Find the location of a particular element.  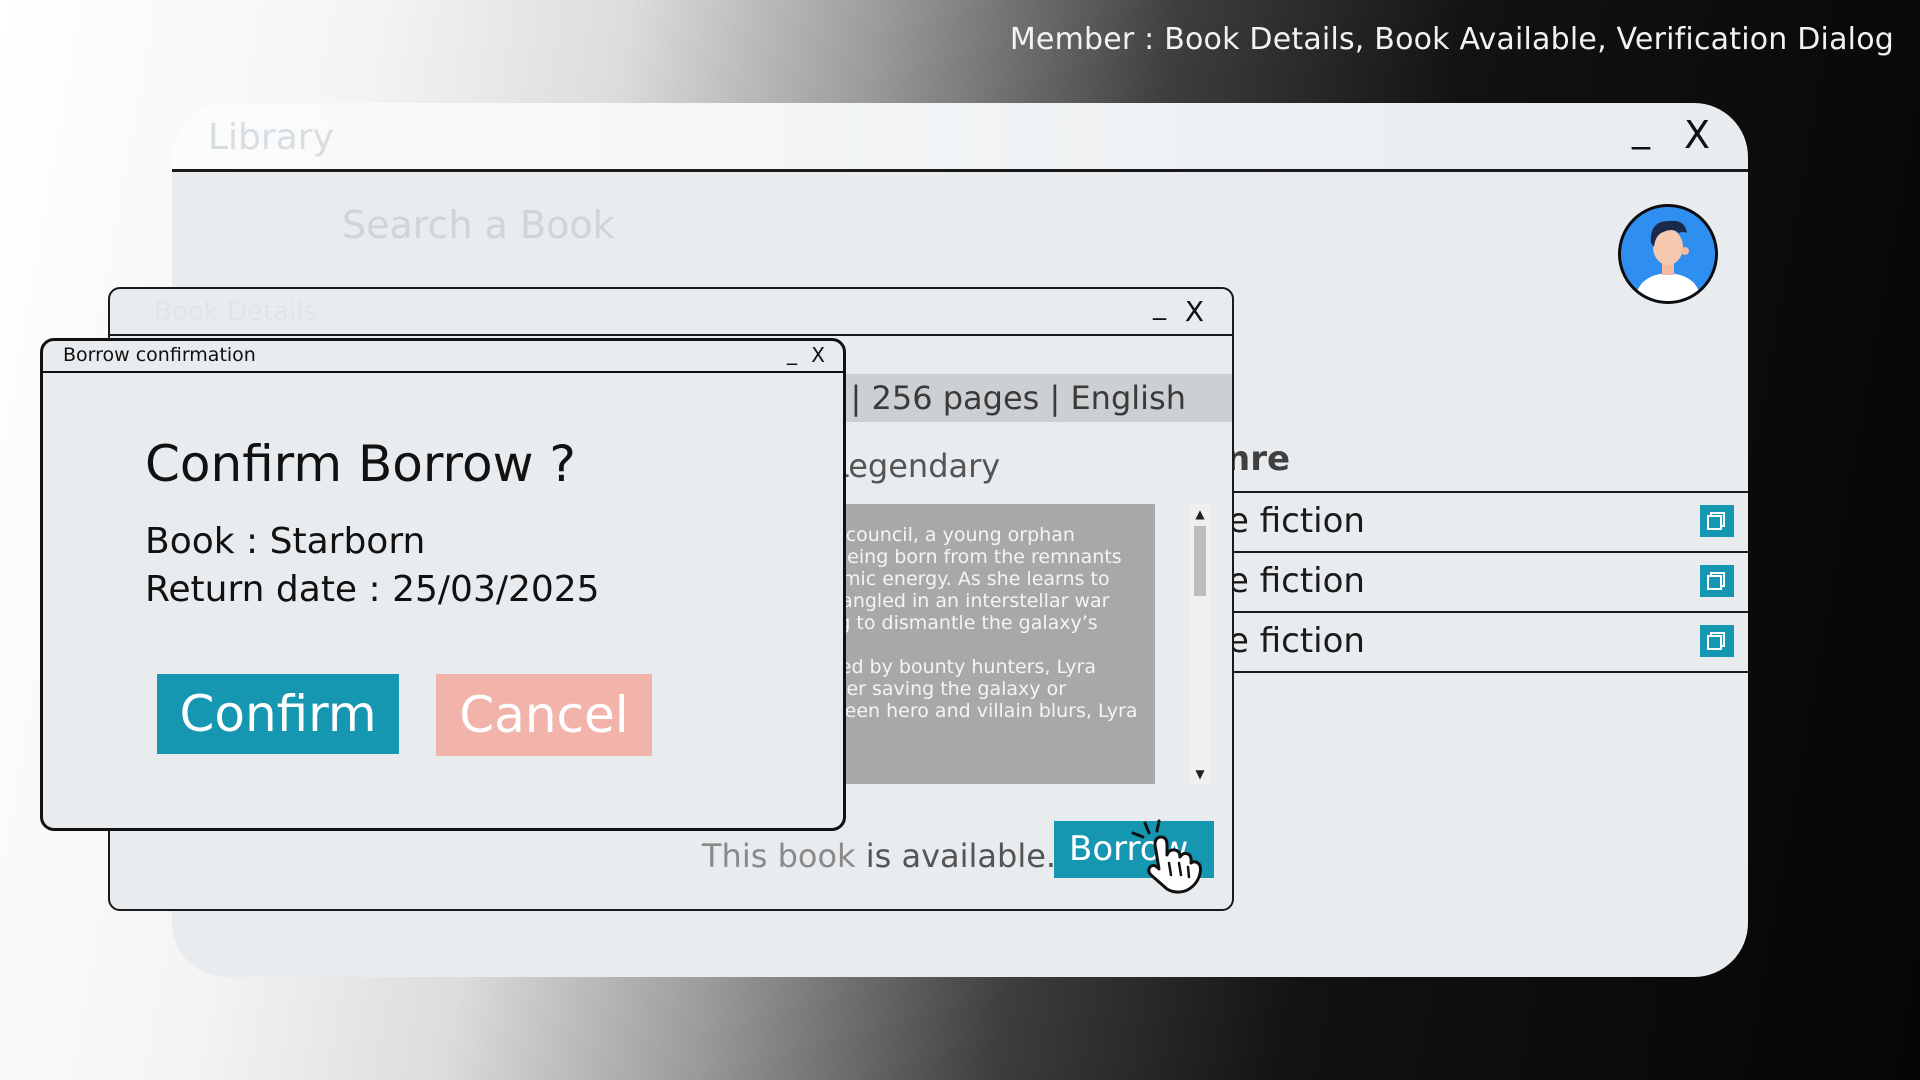

description-line: etween hero and villain blurs, Lyra is located at coordinates (974, 711).